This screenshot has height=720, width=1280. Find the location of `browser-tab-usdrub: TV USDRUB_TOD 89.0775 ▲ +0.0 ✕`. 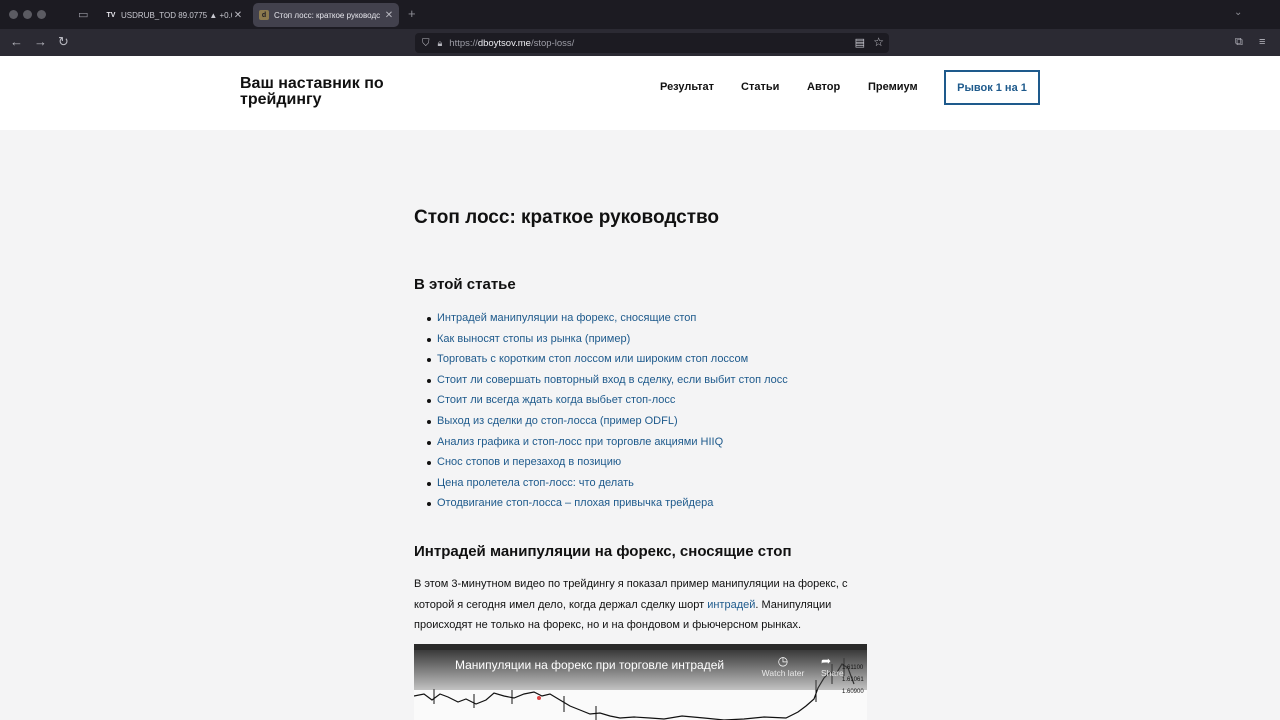

browser-tab-usdrub: TV USDRUB_TOD 89.0775 ▲ +0.0 ✕ is located at coordinates (174, 15).